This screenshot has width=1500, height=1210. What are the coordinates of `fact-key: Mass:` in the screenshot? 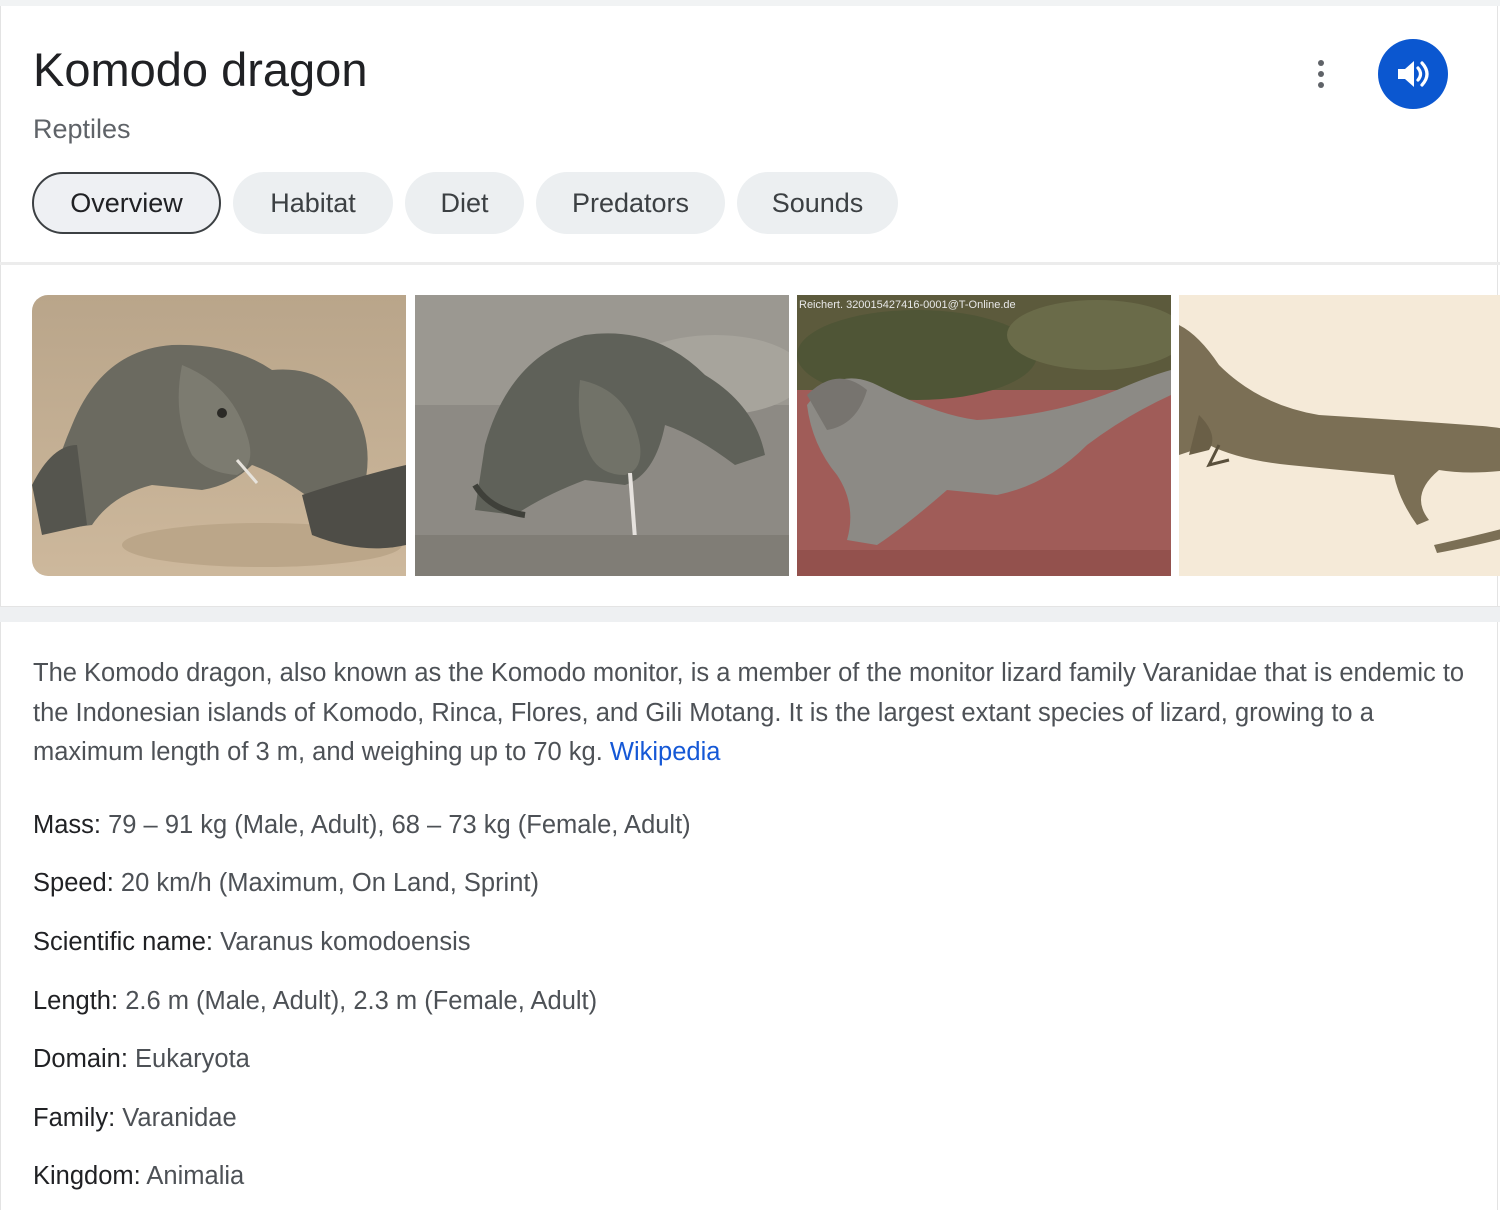 It's located at (67, 825).